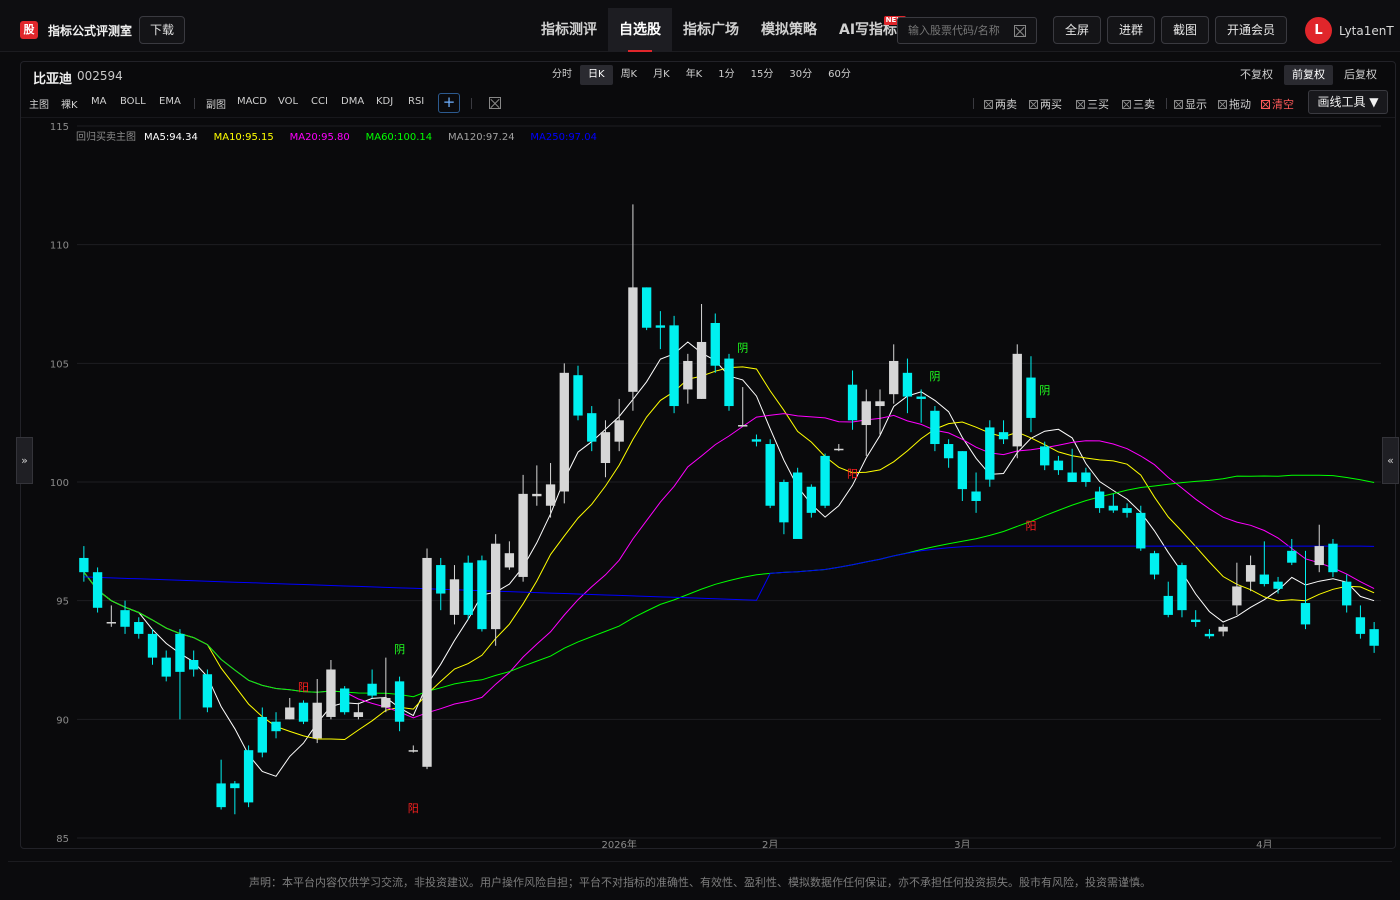 This screenshot has height=900, width=1400. Describe the element at coordinates (1360, 75) in the screenshot. I see `adjust-backward: 后复权` at that location.